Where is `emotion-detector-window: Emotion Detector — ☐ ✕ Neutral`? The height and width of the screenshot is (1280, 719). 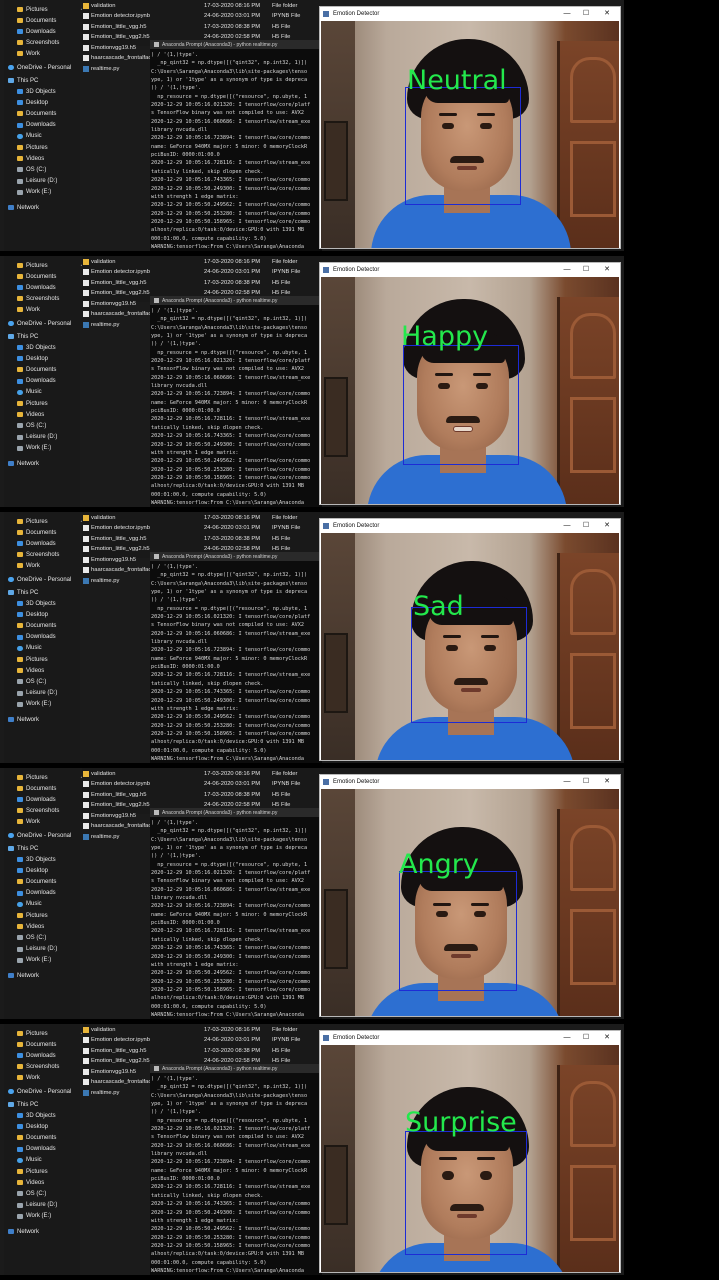 emotion-detector-window: Emotion Detector — ☐ ✕ Neutral is located at coordinates (470, 127).